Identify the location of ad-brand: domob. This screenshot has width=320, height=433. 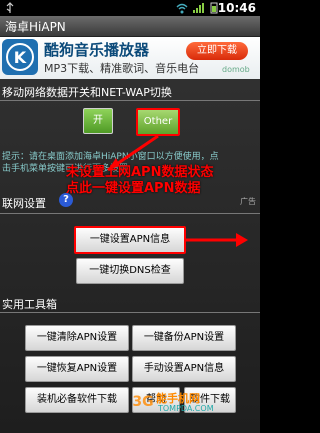
(236, 69).